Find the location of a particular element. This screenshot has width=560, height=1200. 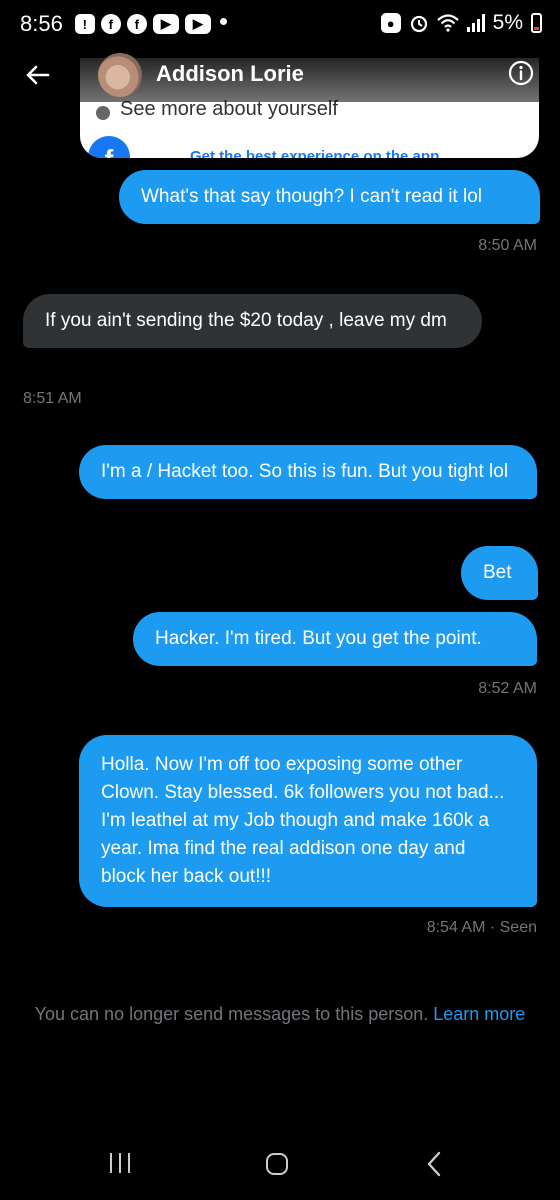

card-link-text: Get the best experience on the app is located at coordinates (315, 153).